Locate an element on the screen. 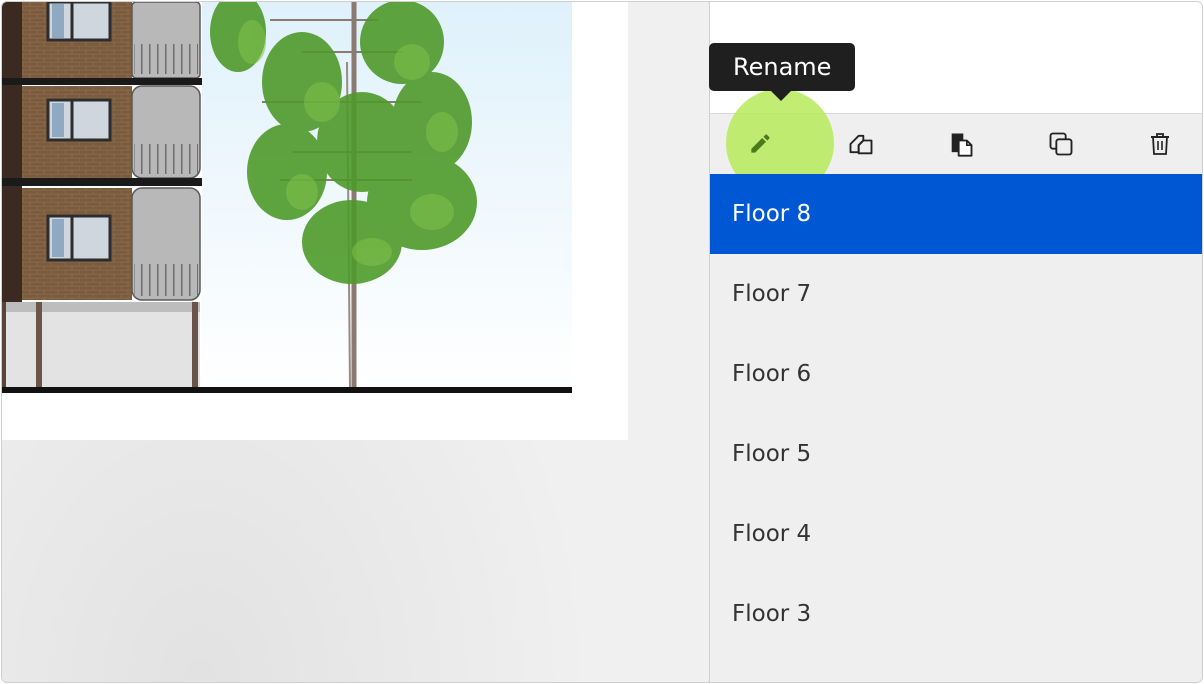 The height and width of the screenshot is (684, 1204). duplicate-button is located at coordinates (1061, 144).